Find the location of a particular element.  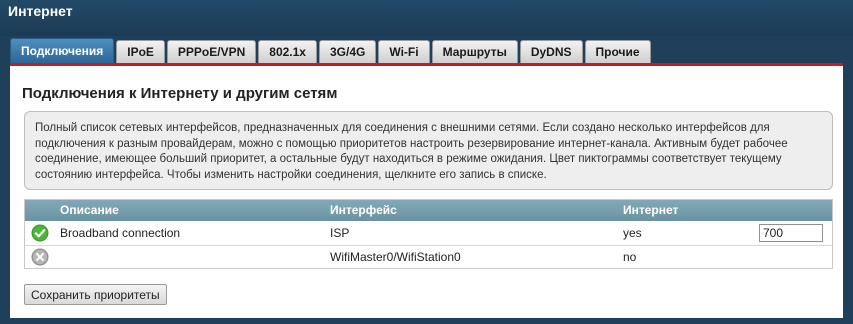

priority-input is located at coordinates (791, 233).